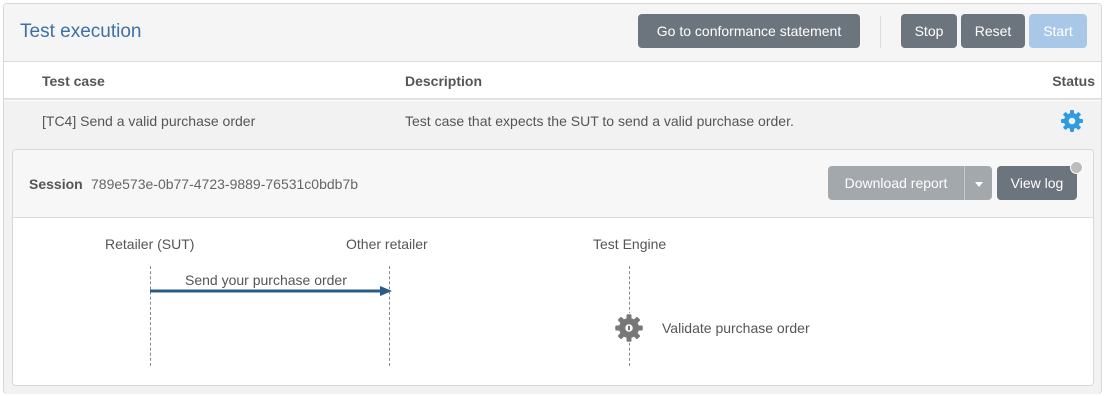 This screenshot has height=396, width=1105. Describe the element at coordinates (387, 244) in the screenshot. I see `actor-other-retailer: Other retailer` at that location.